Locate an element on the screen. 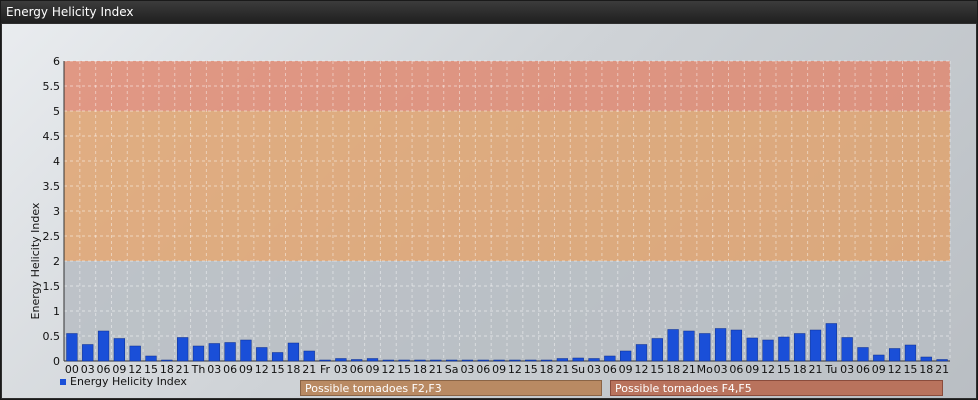 Image resolution: width=978 pixels, height=400 pixels. band-label-f2-f3: Possible tornadoes F2,F3 is located at coordinates (451, 388).